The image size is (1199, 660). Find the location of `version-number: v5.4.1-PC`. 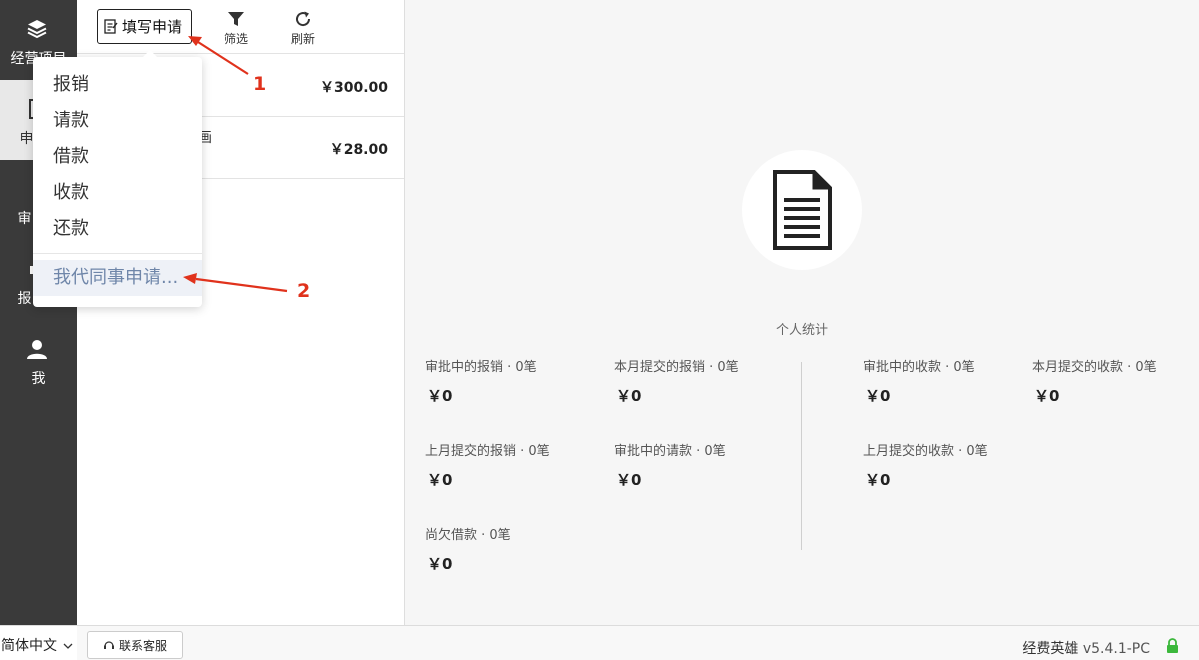

version-number: v5.4.1-PC is located at coordinates (1116, 649).